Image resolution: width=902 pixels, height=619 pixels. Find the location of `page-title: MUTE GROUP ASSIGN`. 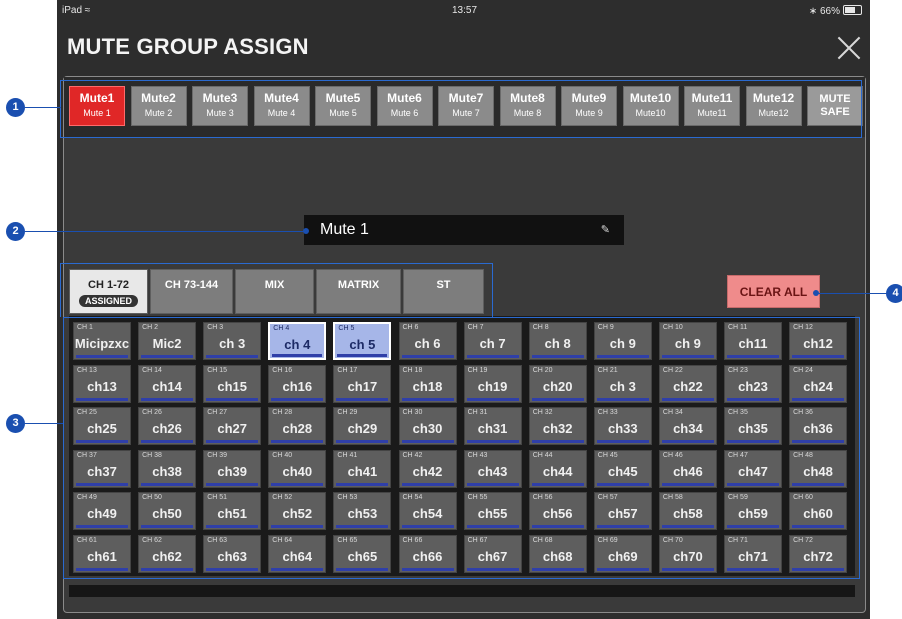

page-title: MUTE GROUP ASSIGN is located at coordinates (188, 46).